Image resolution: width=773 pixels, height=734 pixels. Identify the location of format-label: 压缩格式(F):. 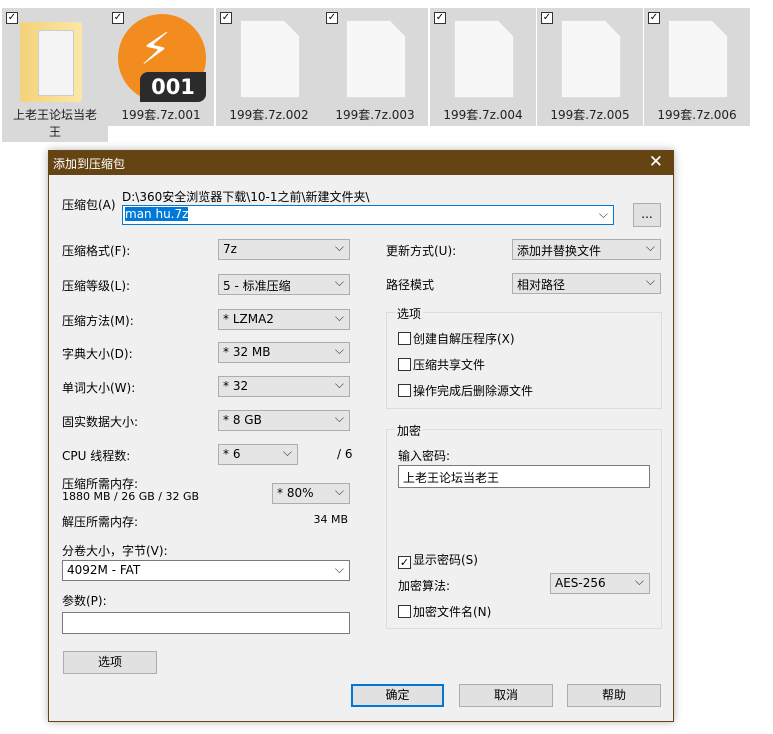
(96, 251).